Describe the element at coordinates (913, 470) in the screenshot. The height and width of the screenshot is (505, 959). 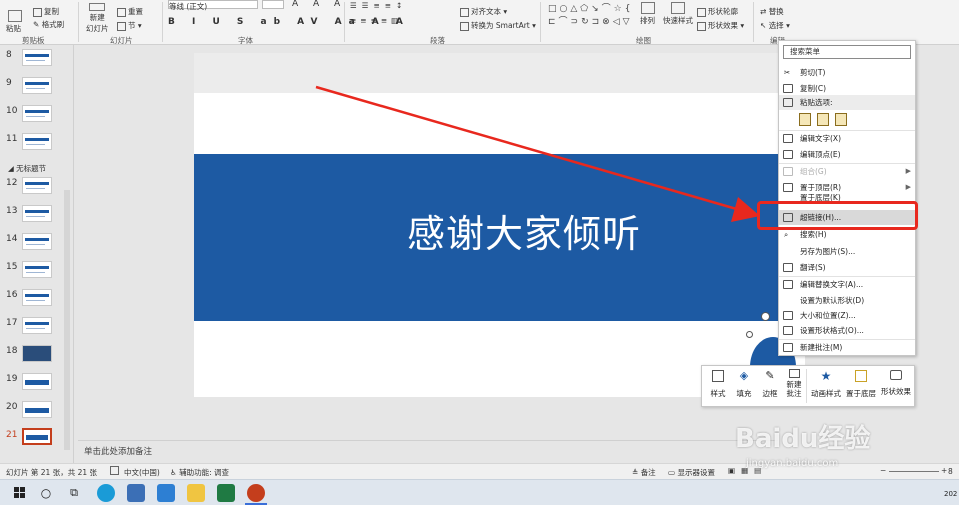
I see `zoom-slider: − +` at that location.